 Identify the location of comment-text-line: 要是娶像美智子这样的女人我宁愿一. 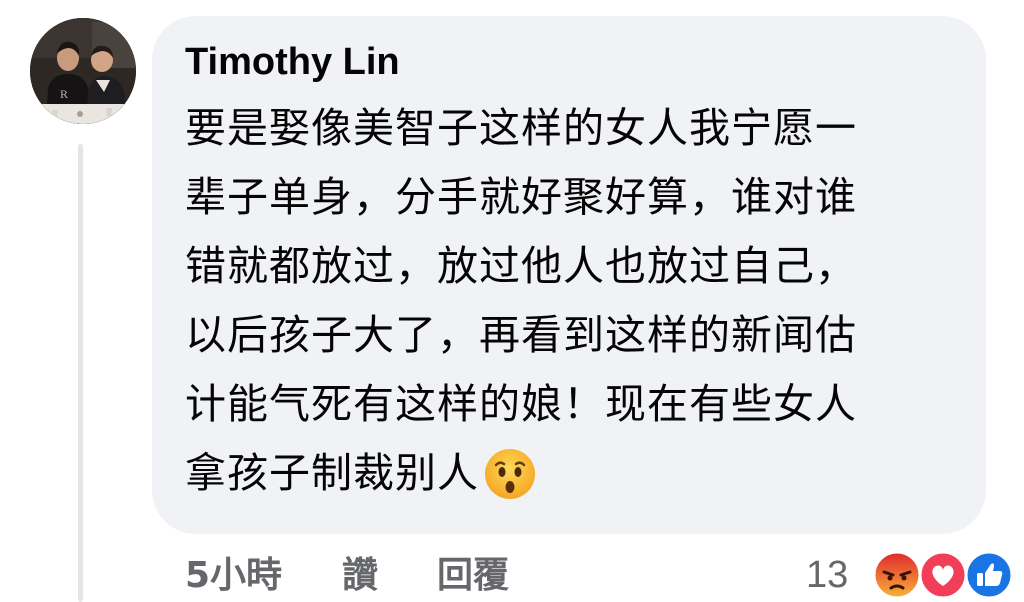
(521, 128).